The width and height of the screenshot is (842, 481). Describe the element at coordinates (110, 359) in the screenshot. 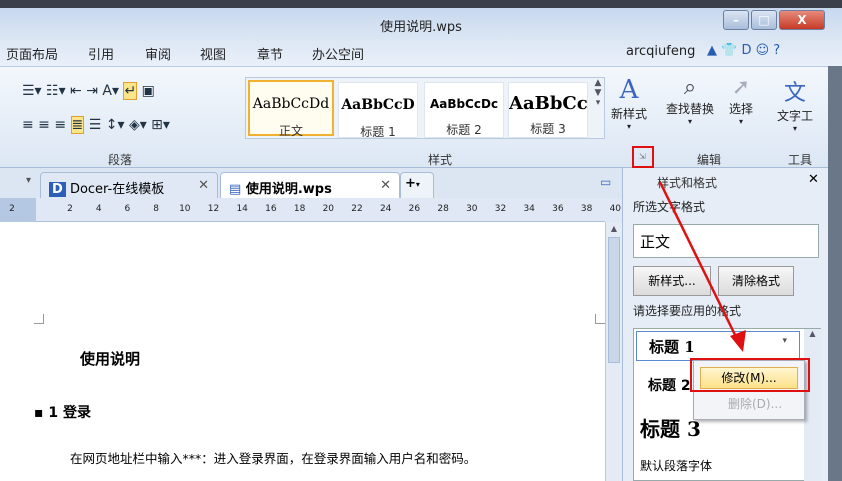

I see `doc-title: 使用说明` at that location.